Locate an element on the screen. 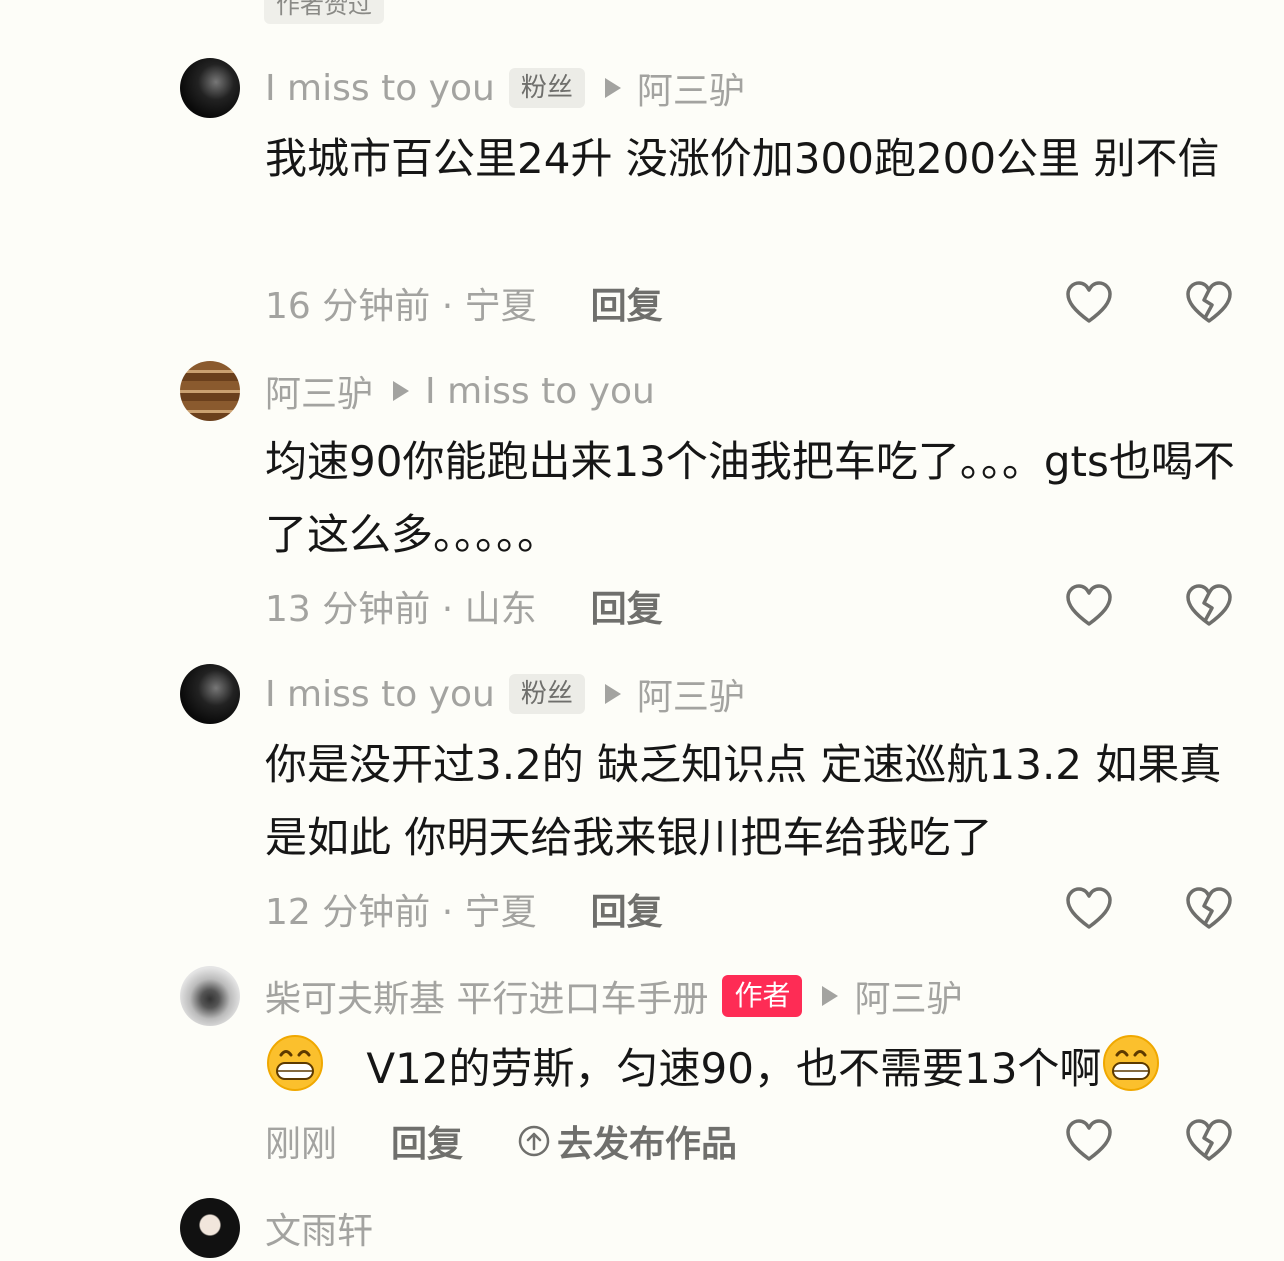 The image size is (1284, 1261). comment-text: 均速90你能跑出来13个油我把车吃了。。。gts也喝不了这么多。。。。。 is located at coordinates (750, 498).